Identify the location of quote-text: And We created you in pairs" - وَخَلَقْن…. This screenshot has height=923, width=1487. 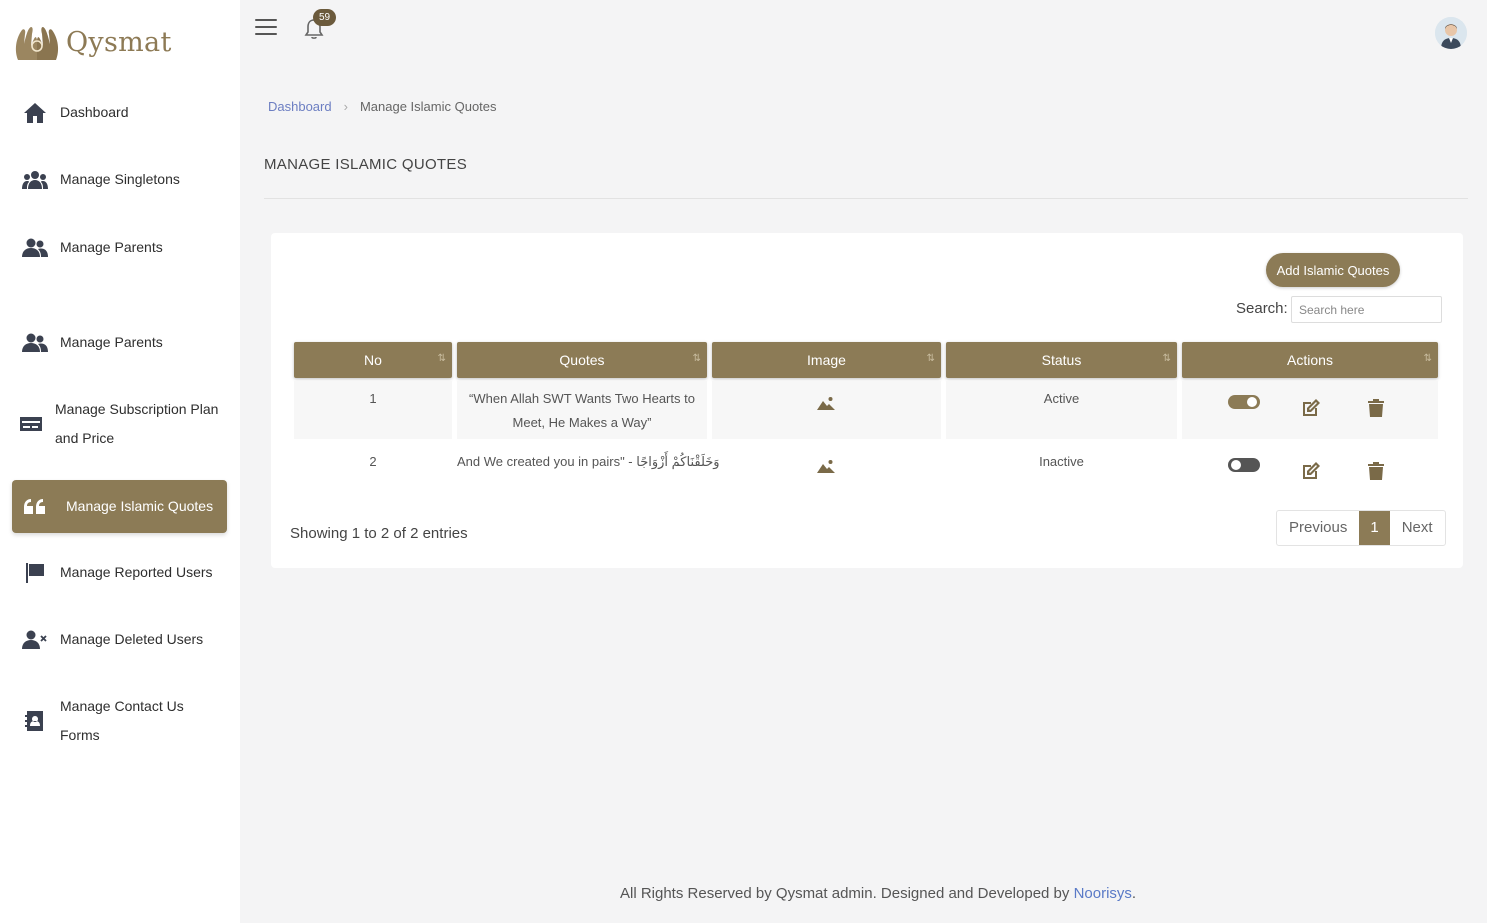
(588, 461).